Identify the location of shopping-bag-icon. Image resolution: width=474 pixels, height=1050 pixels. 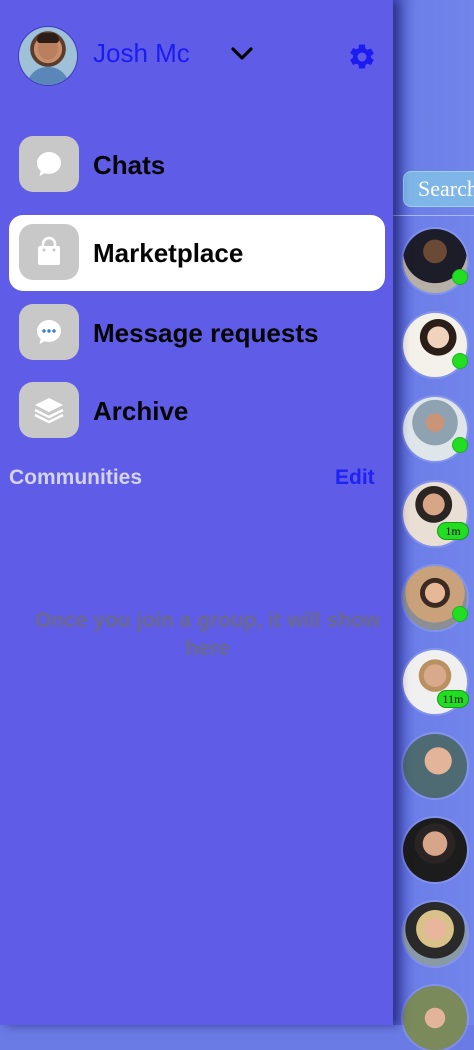
(49, 250).